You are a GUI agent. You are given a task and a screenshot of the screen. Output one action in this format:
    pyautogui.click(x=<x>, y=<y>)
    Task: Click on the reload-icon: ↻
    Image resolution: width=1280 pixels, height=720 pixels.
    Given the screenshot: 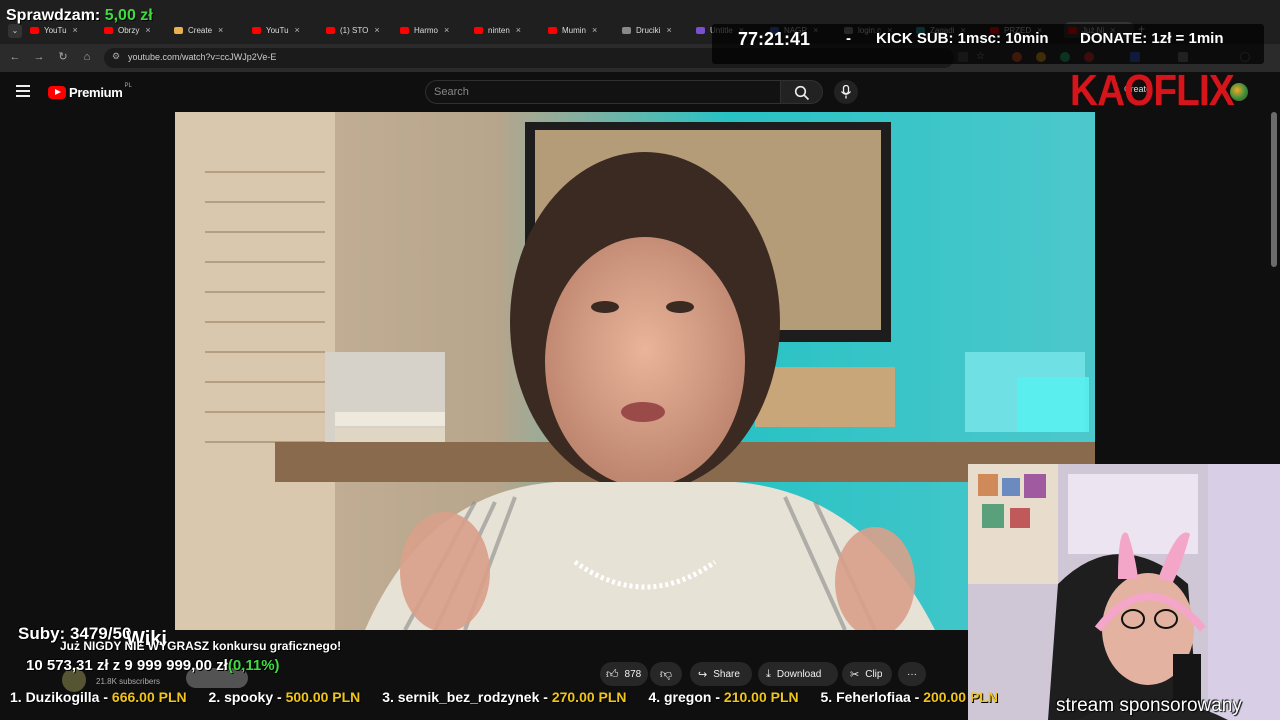 What is the action you would take?
    pyautogui.click(x=63, y=57)
    